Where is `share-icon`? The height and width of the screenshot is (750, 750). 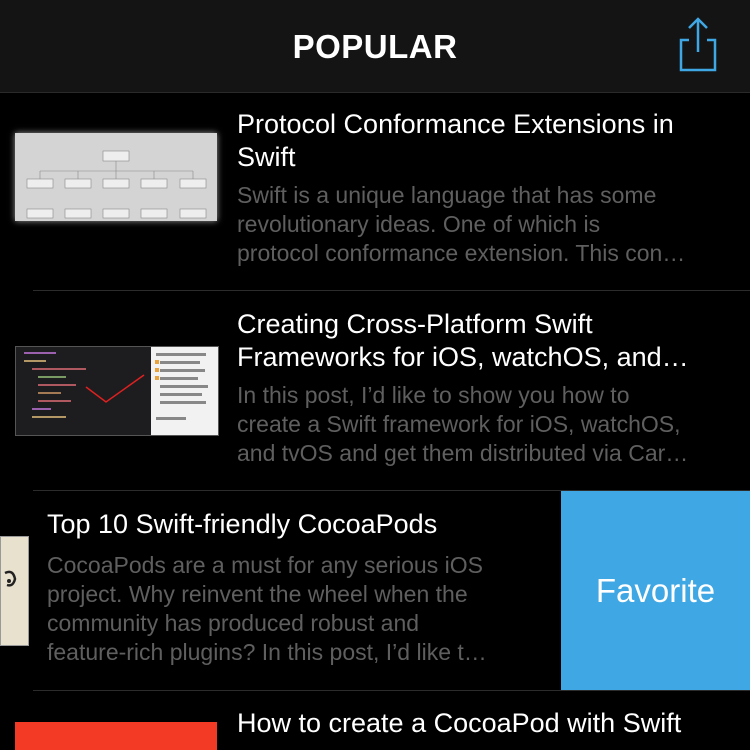 share-icon is located at coordinates (698, 44).